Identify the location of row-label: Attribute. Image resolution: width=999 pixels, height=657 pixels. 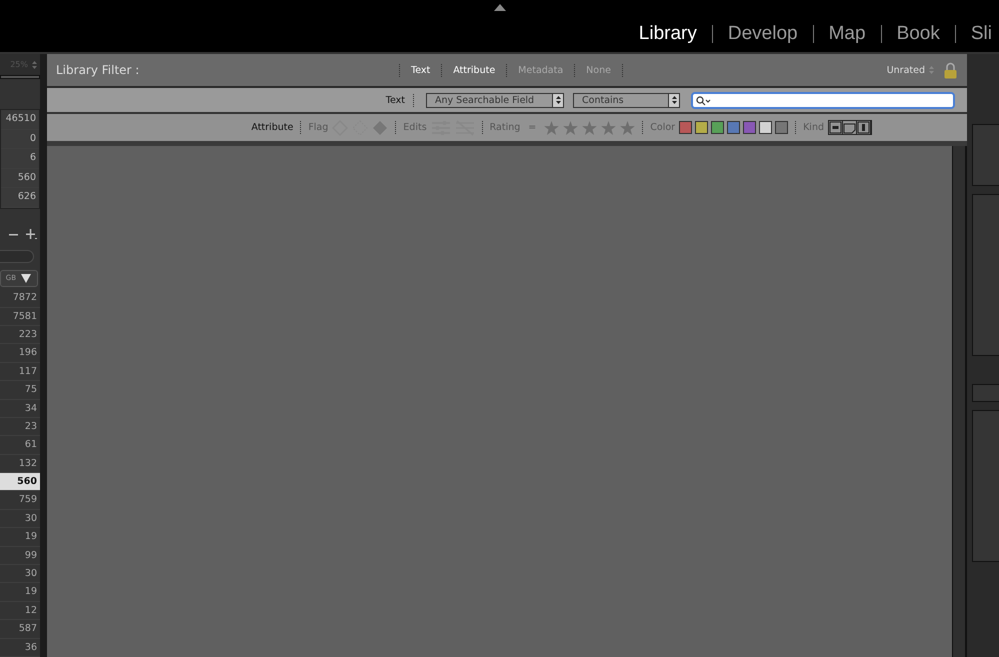
(272, 127).